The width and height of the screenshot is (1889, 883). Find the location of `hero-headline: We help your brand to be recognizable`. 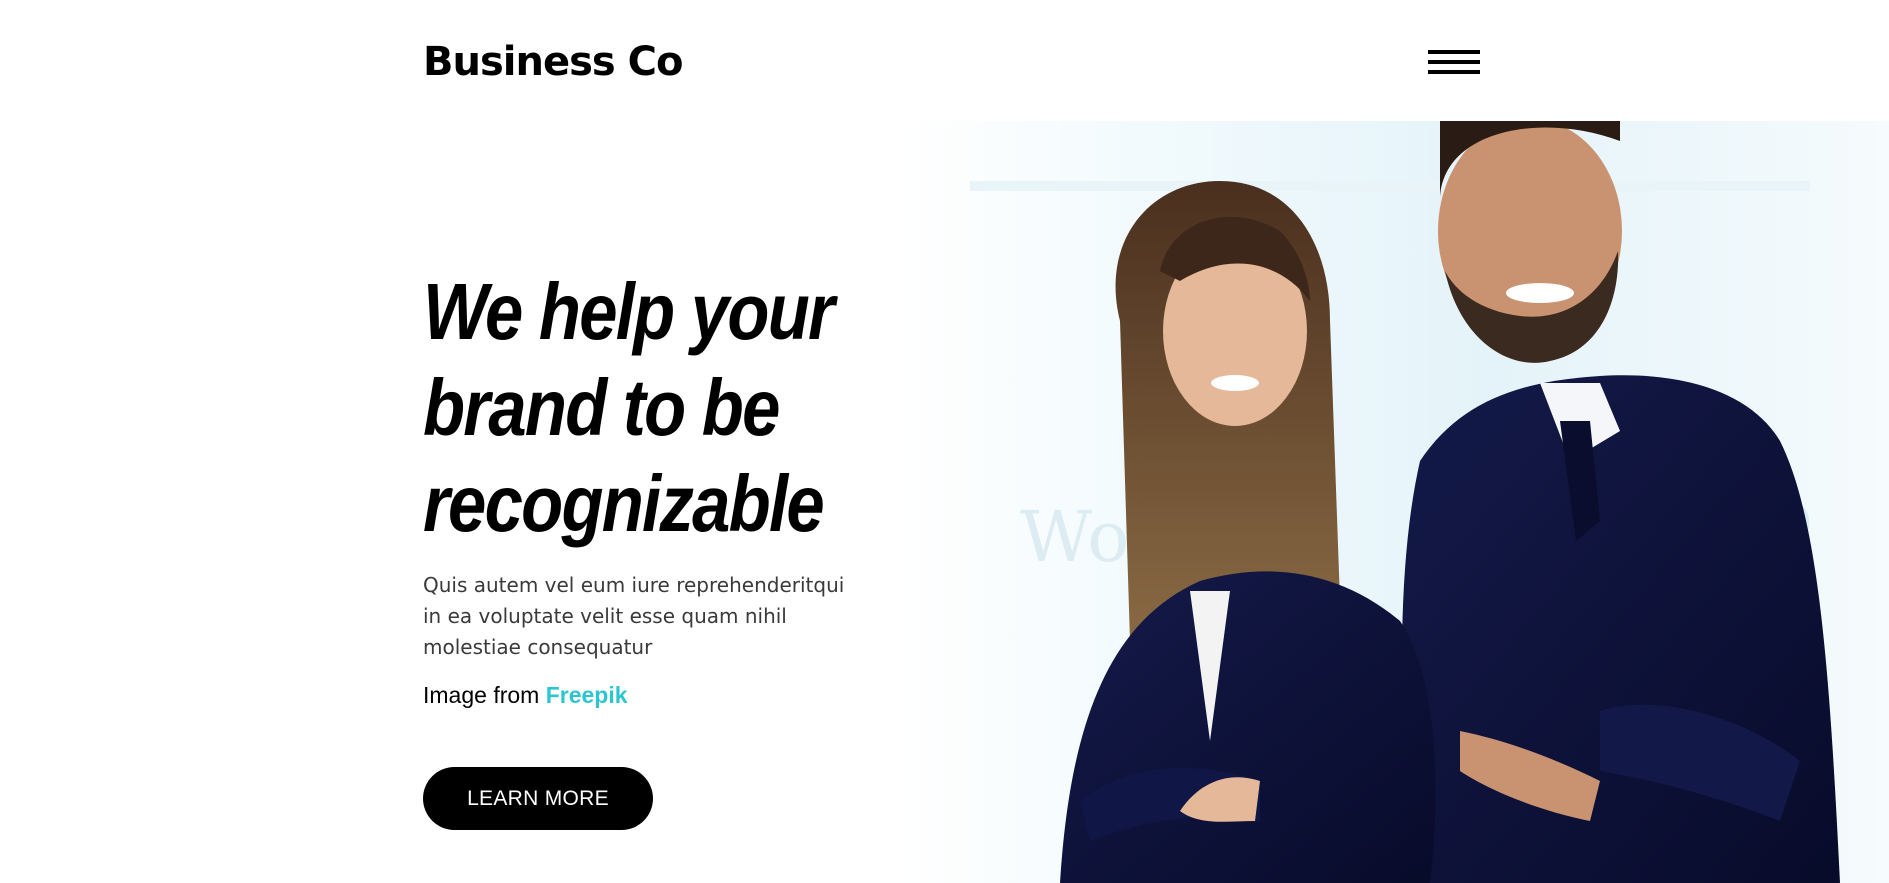

hero-headline: We help your brand to be recognizable is located at coordinates (629, 407).